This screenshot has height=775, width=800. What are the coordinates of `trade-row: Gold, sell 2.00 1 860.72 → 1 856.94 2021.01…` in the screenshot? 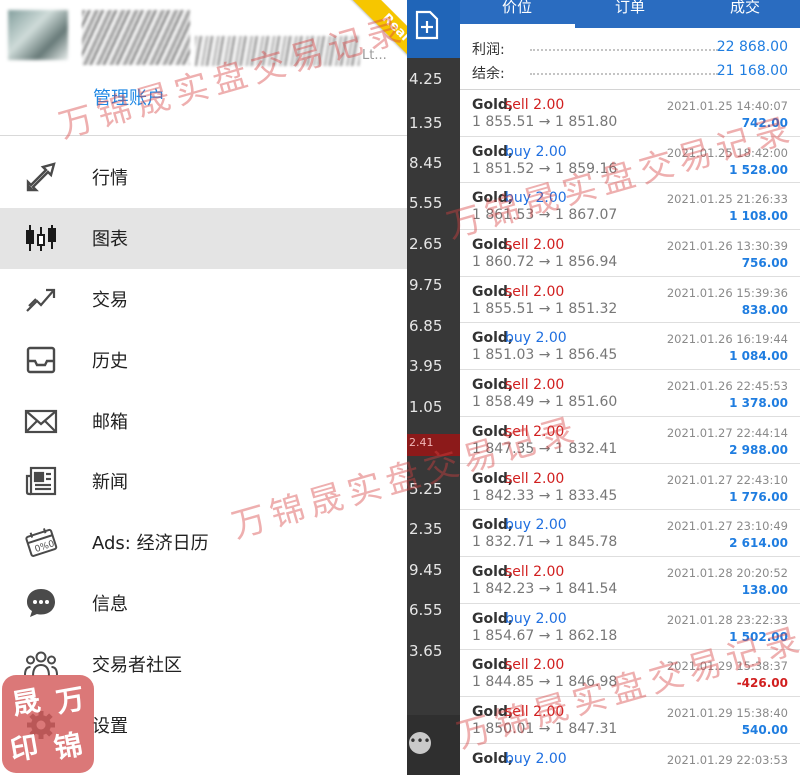 It's located at (630, 253).